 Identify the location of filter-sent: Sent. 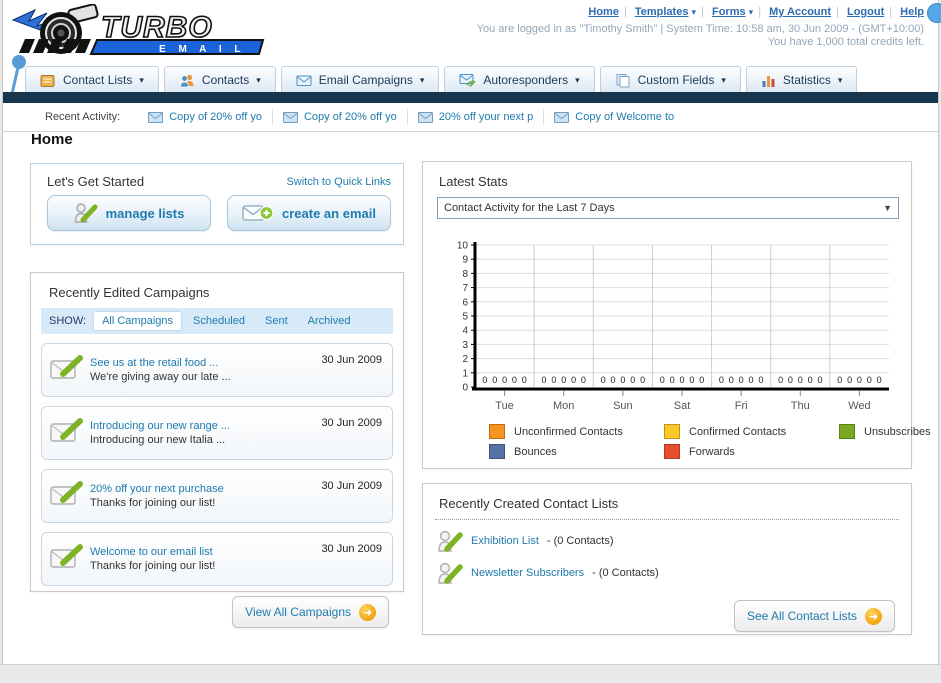
(276, 321).